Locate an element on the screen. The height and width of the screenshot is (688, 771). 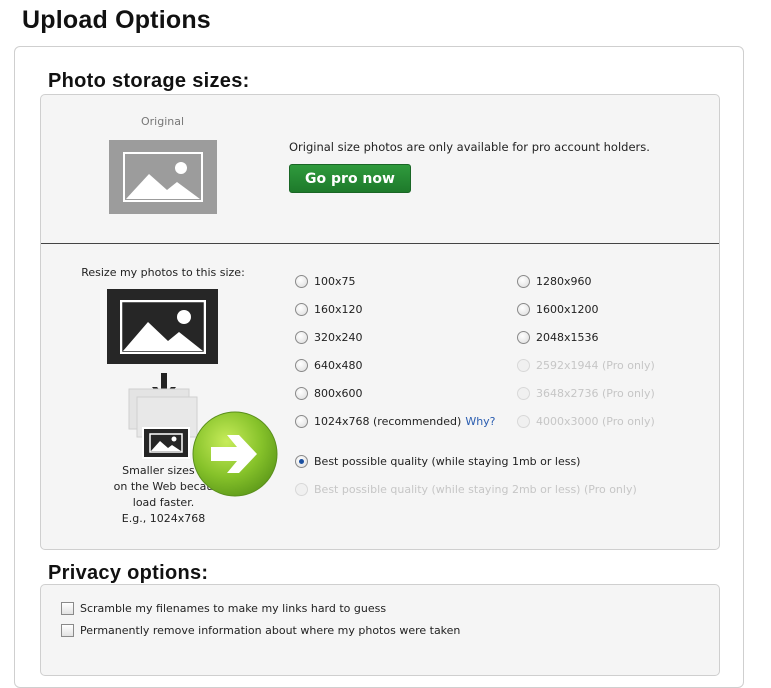
size-option-3648x2736: 3648x2736 (Pro only) is located at coordinates (586, 393).